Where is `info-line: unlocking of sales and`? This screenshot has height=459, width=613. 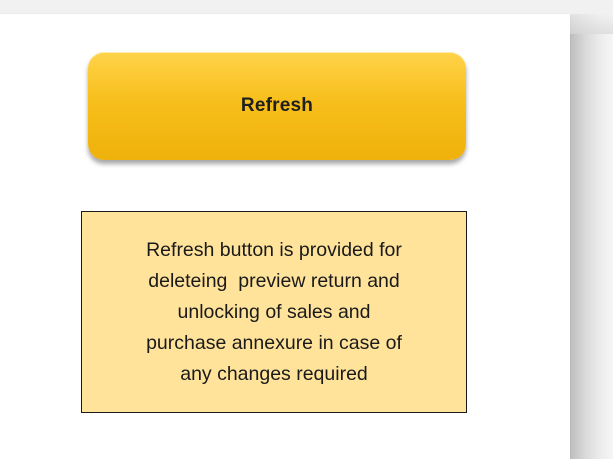
info-line: unlocking of sales and is located at coordinates (274, 311).